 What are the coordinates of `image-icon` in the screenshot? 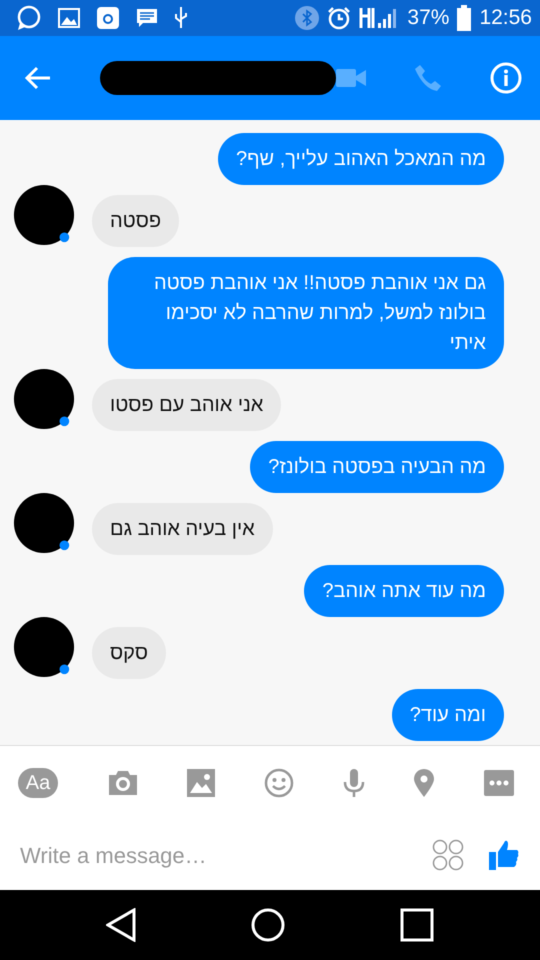 It's located at (69, 18).